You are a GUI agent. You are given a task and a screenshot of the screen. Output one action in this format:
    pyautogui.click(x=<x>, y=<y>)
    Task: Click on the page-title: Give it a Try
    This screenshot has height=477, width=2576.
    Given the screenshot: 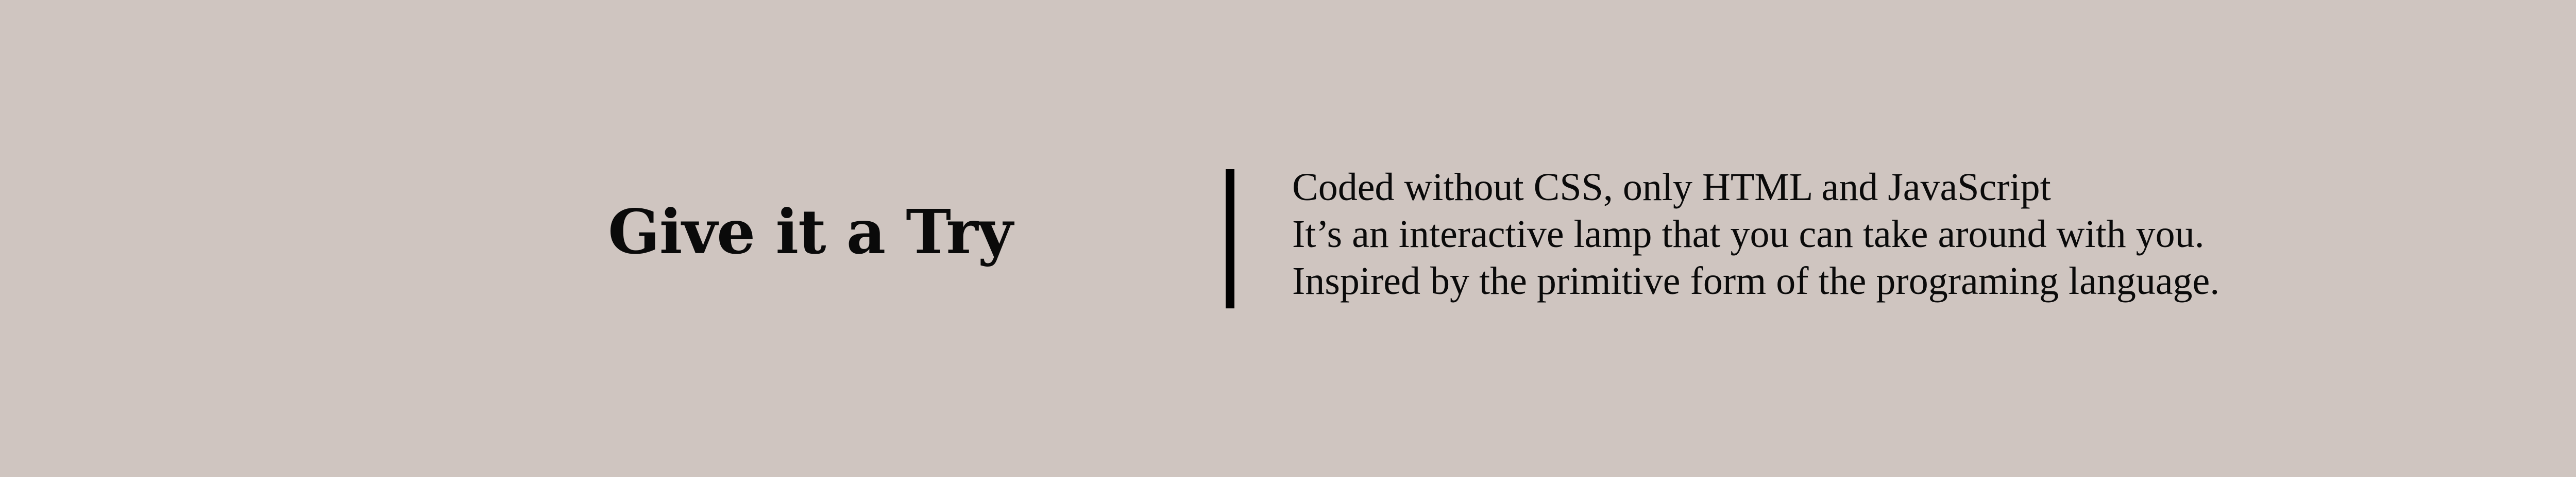 What is the action you would take?
    pyautogui.click(x=810, y=232)
    